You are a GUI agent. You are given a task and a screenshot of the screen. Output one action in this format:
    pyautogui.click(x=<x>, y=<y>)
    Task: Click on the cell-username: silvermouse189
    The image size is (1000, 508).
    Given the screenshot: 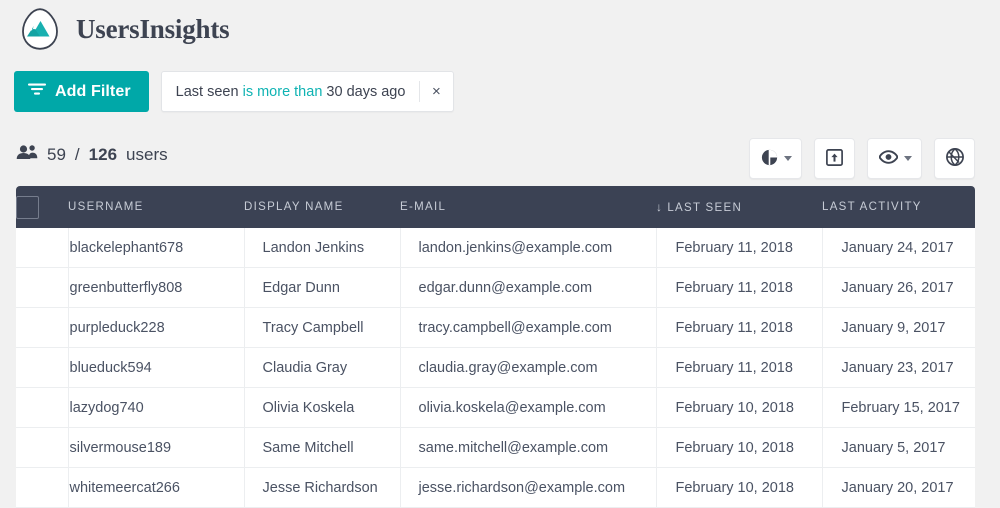 What is the action you would take?
    pyautogui.click(x=156, y=447)
    